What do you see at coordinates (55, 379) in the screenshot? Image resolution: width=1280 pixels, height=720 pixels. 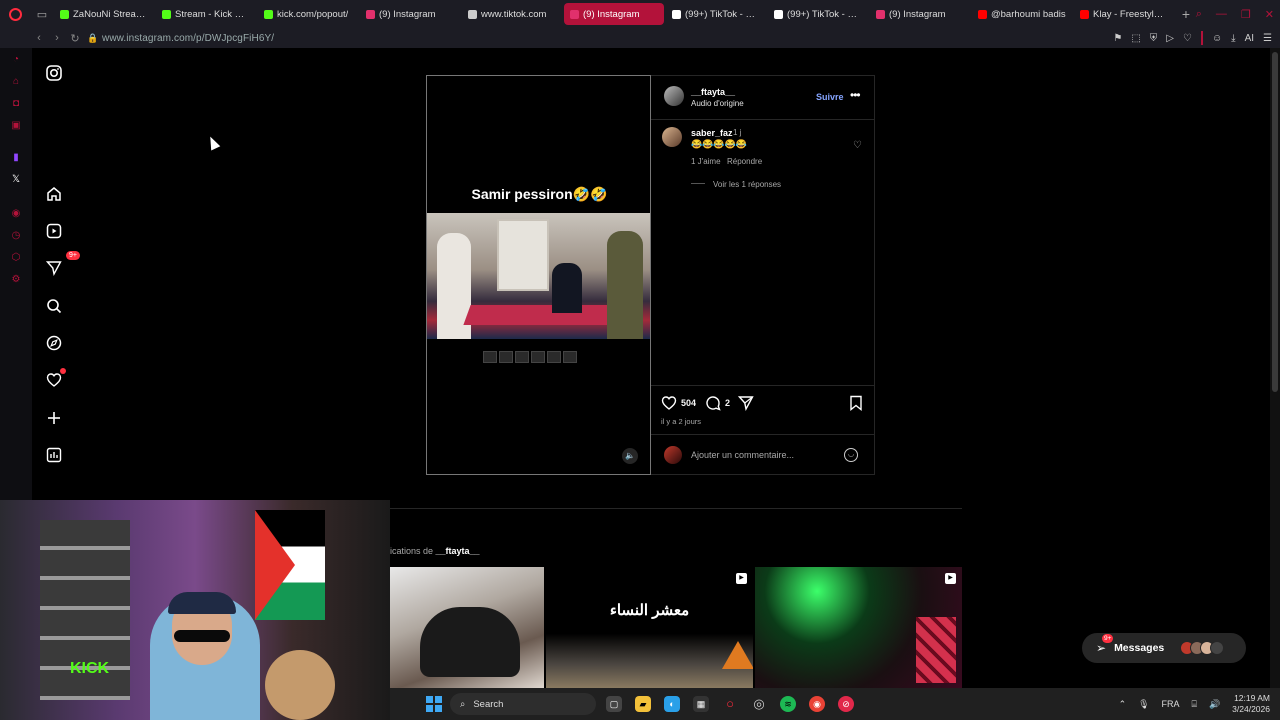 I see `notifications-heart-icon` at bounding box center [55, 379].